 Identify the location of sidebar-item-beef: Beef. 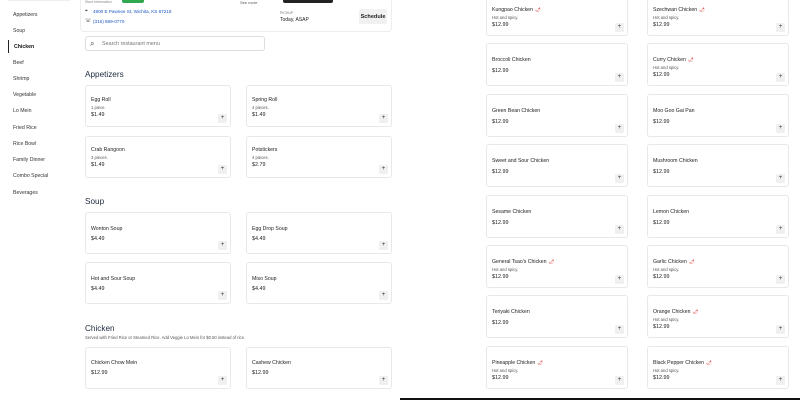
(39, 62).